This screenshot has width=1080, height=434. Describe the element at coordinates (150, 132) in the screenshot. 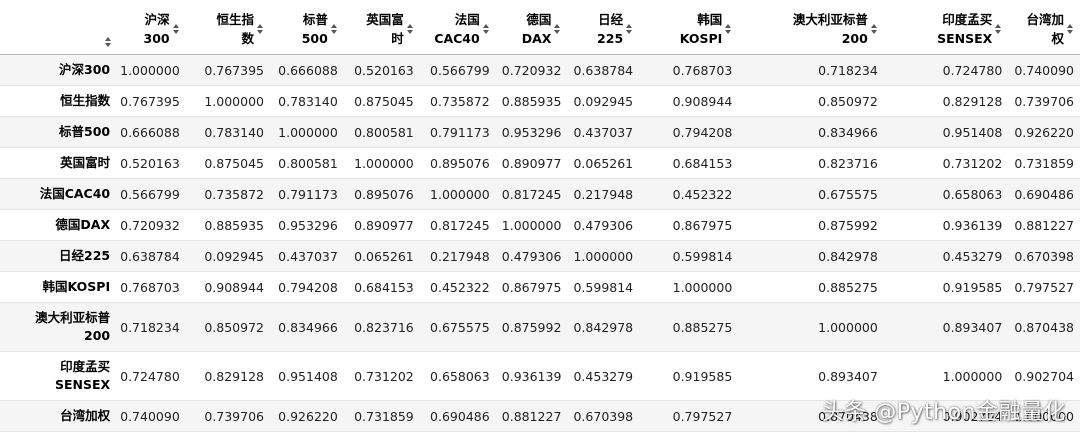

I see `table-cell: 0.666088` at that location.